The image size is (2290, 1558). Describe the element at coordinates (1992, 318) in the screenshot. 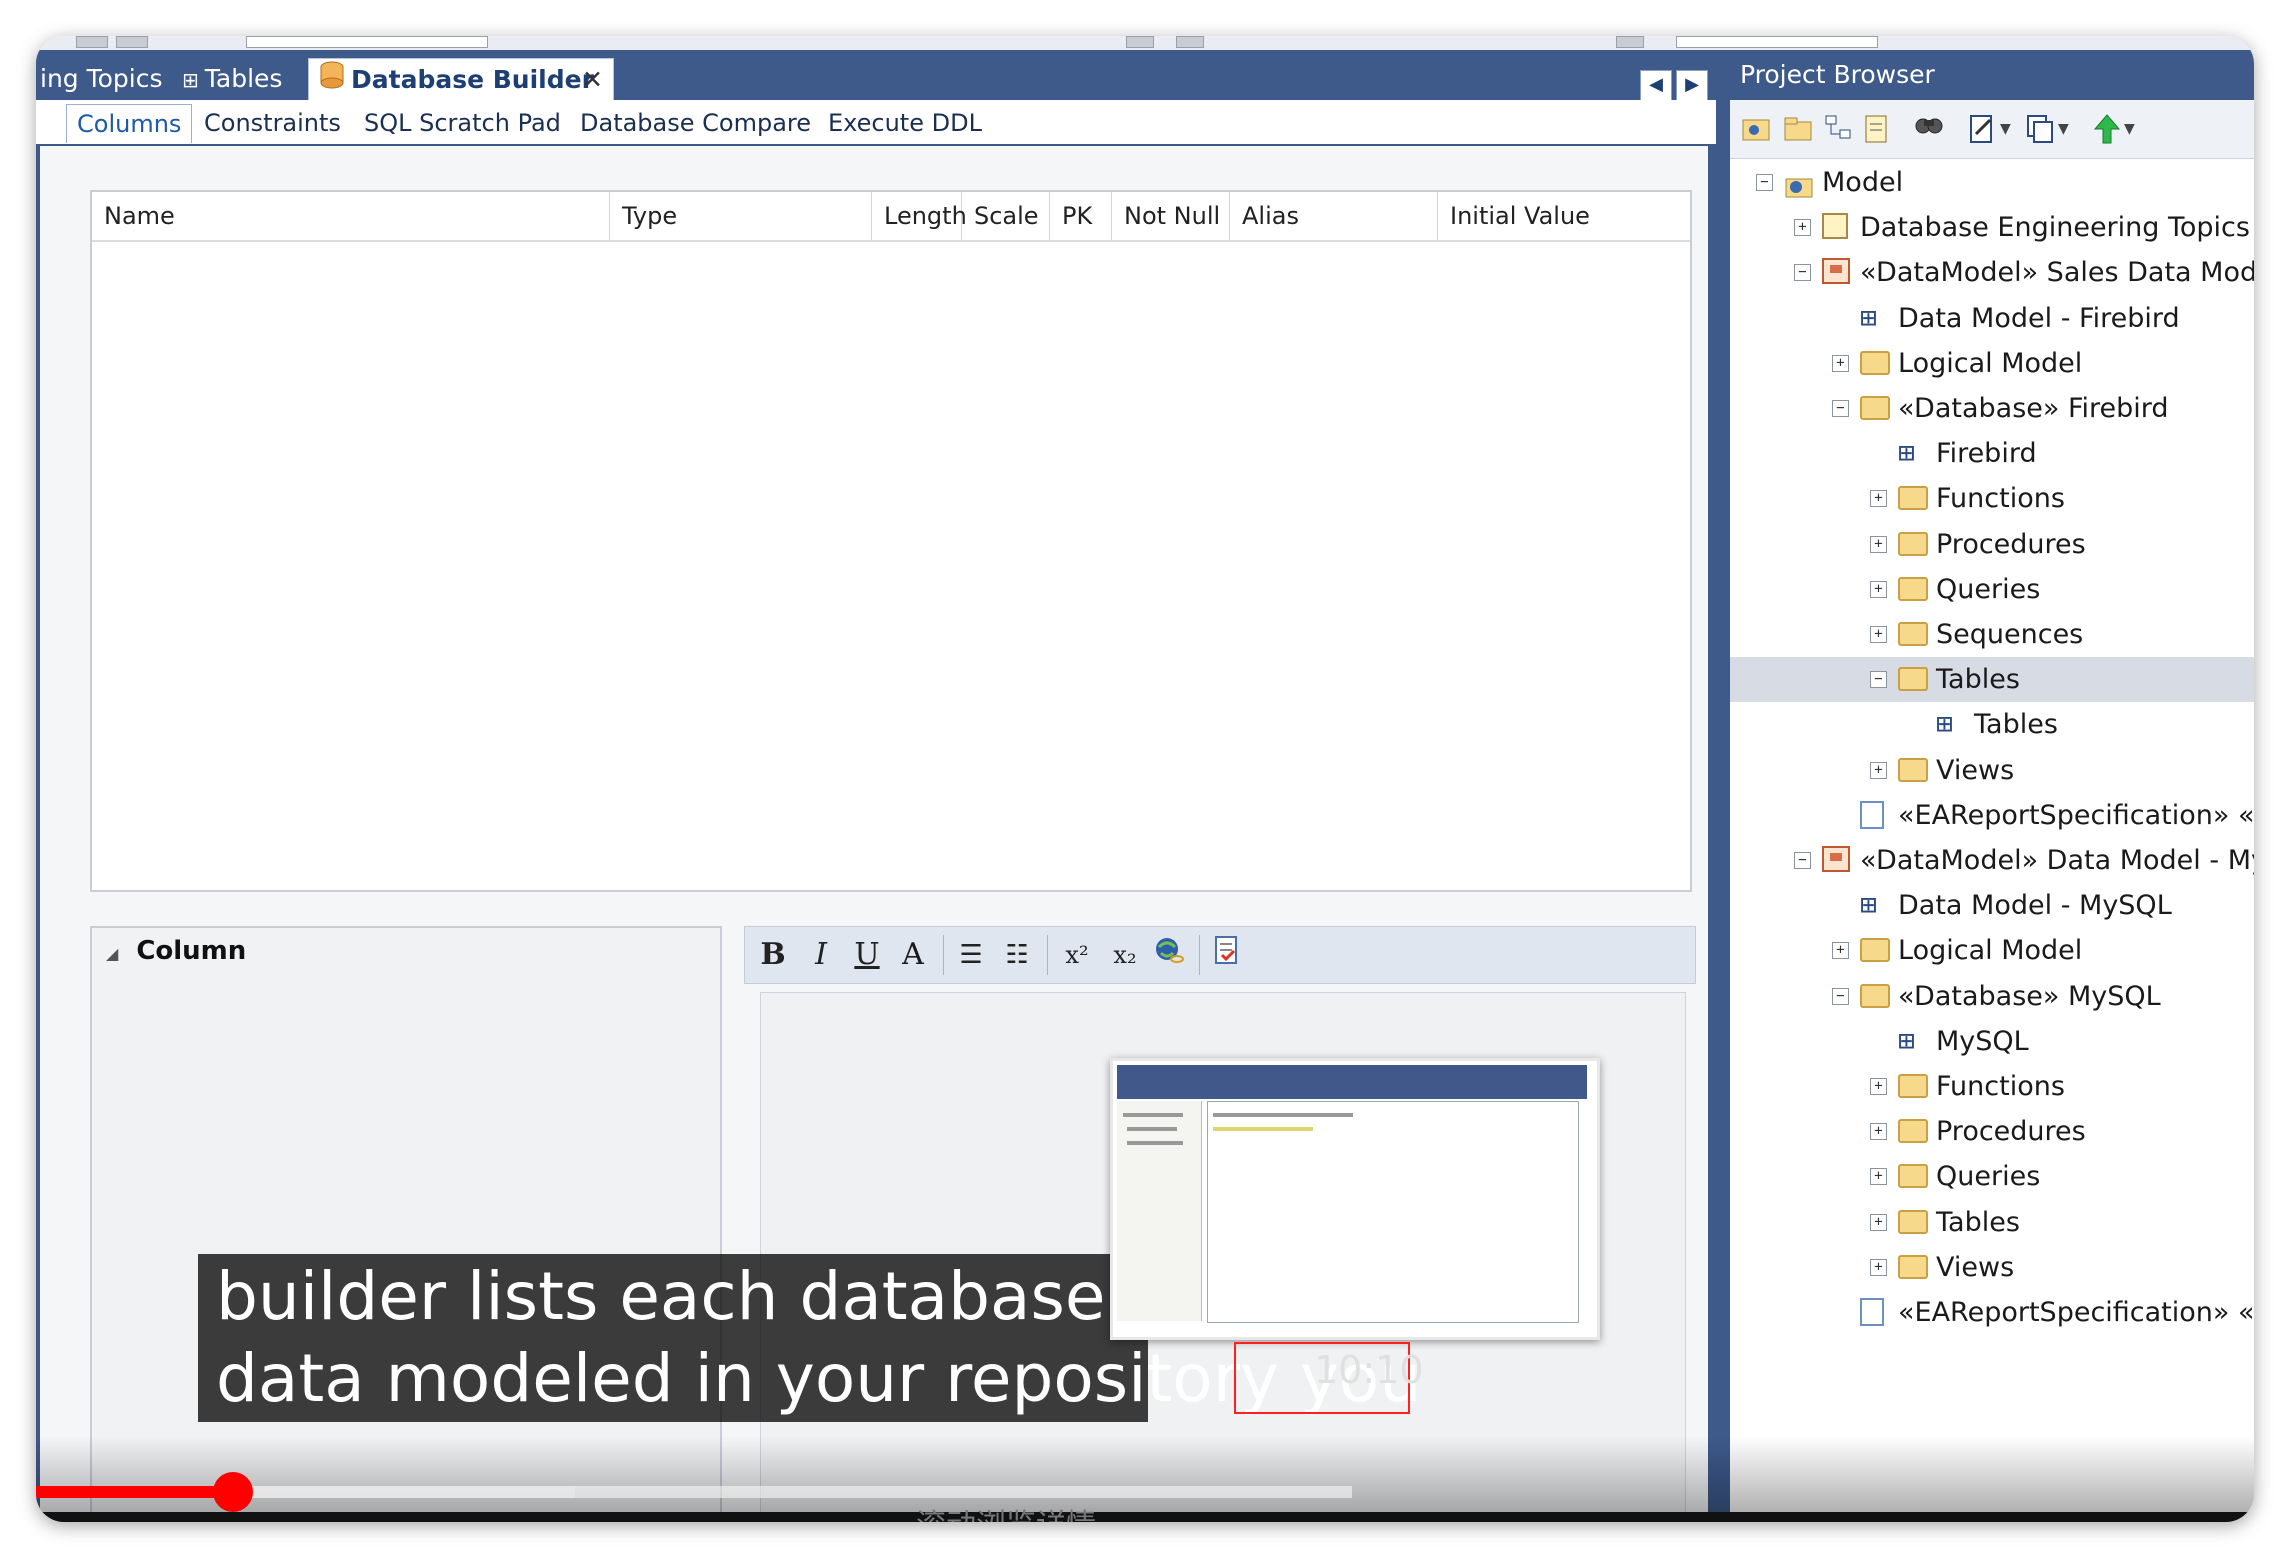

I see `tree-node: ⊞ Data Model - Firebird` at that location.